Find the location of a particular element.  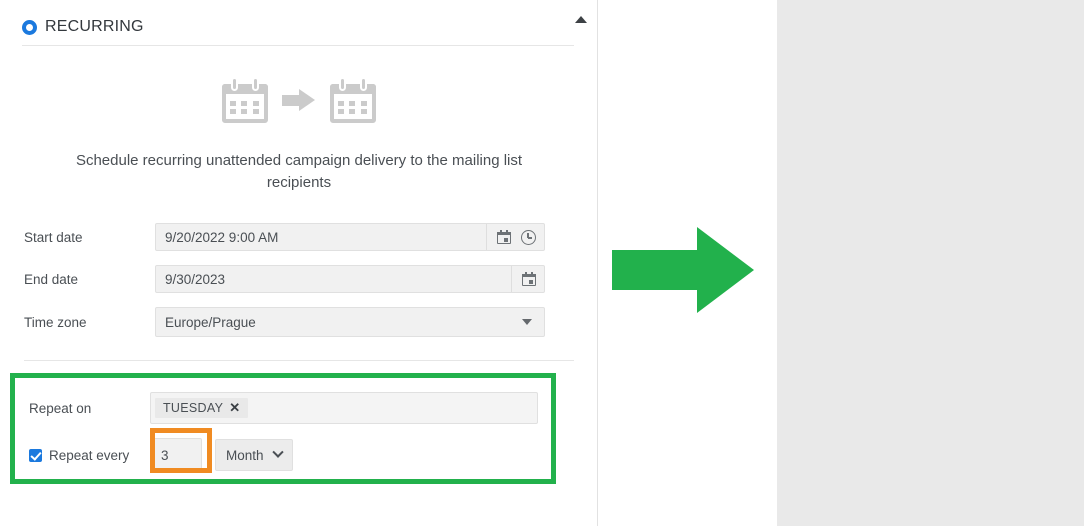

clock-icon is located at coordinates (528, 237).